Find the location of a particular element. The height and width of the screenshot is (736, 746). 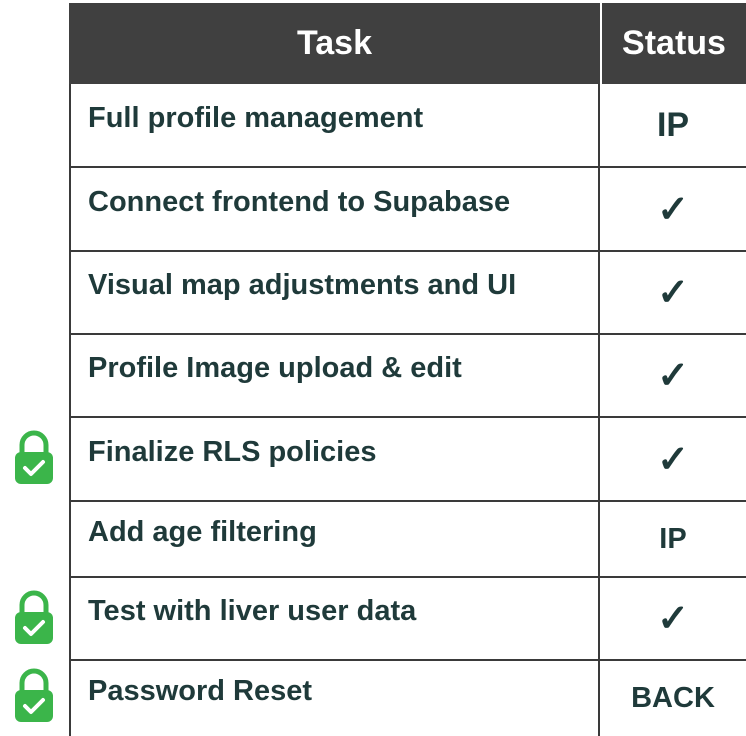

table-row: Add age filtering IP is located at coordinates (407, 540).